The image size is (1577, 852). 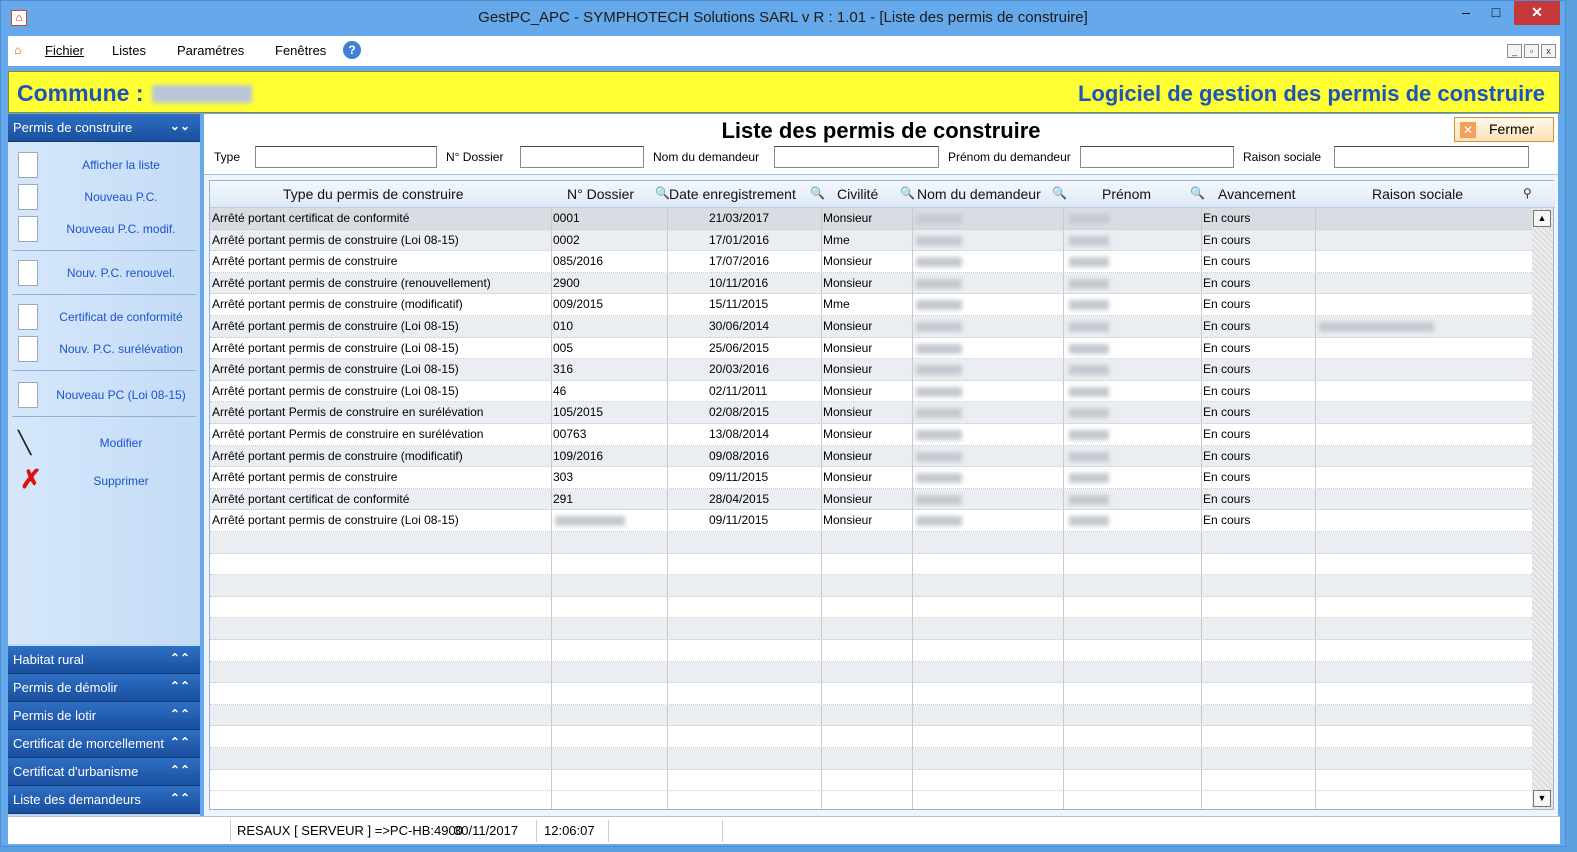 I want to click on raison-input, so click(x=1431, y=157).